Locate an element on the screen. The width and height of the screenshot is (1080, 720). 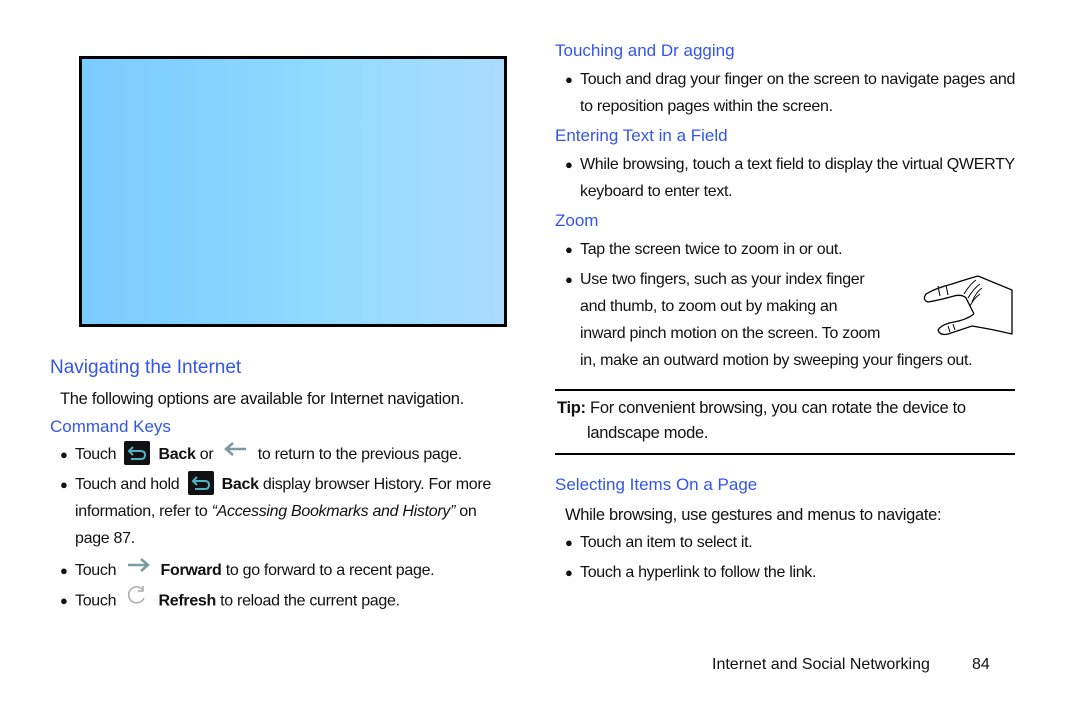
pinch-hand-icon is located at coordinates (968, 309).